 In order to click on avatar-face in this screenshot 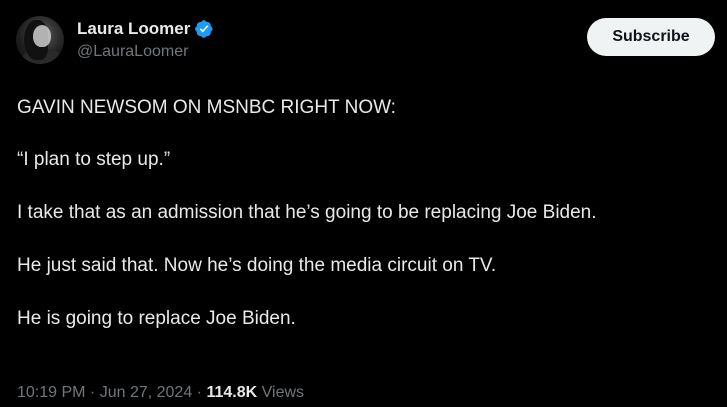, I will do `click(42, 36)`.